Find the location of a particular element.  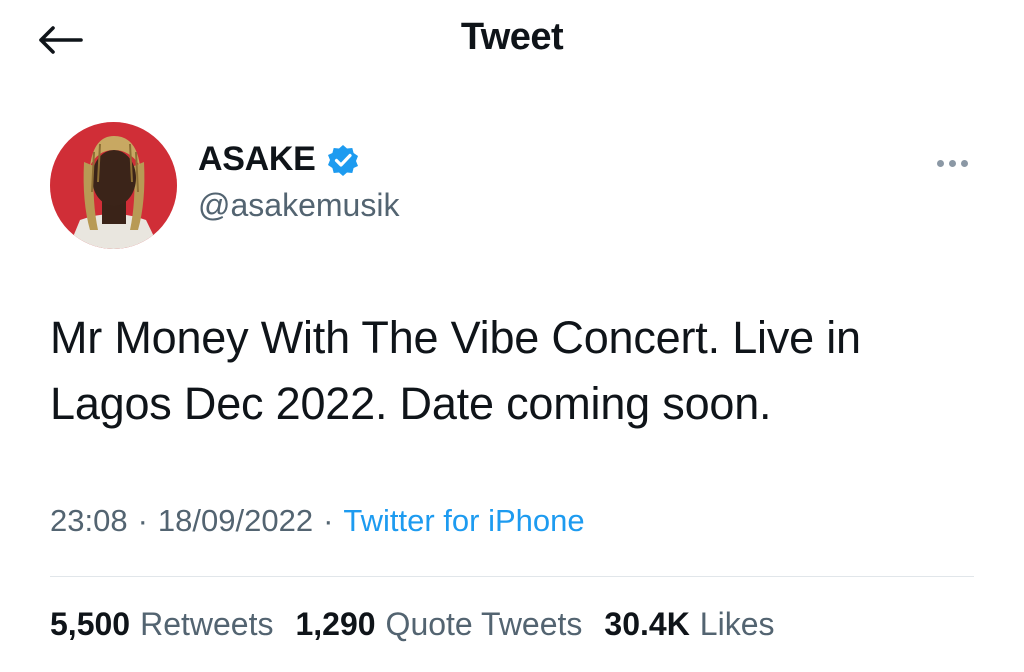

retweets-label: Retweets is located at coordinates (207, 624).